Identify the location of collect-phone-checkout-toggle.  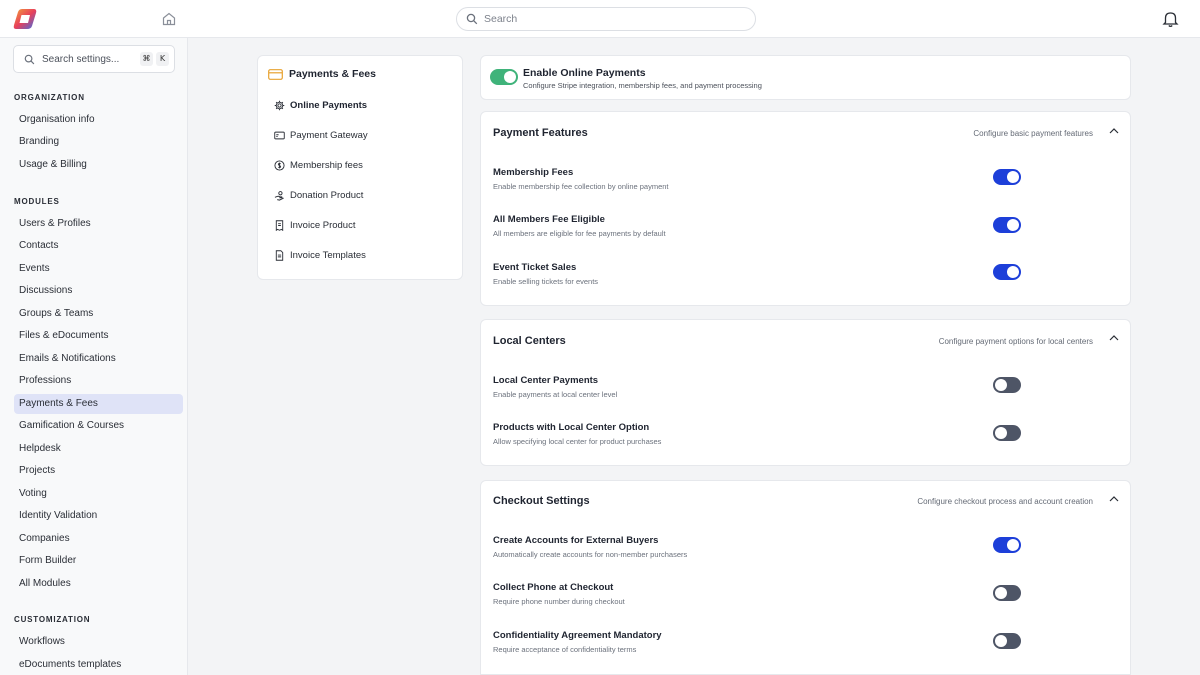
(1007, 593).